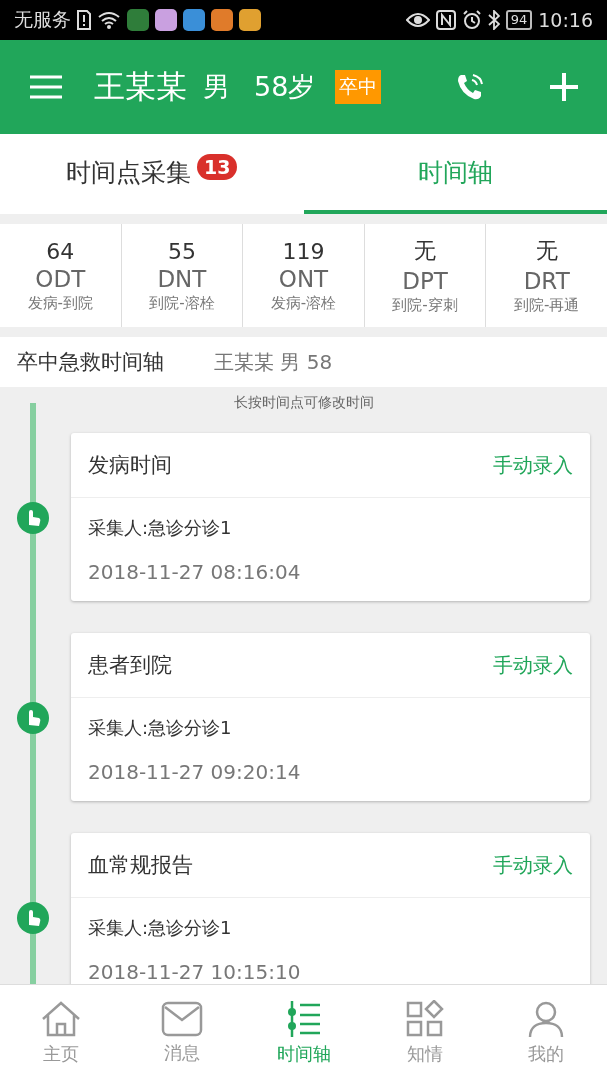 This screenshot has width=607, height=1080. I want to click on event-title: 血常规报告, so click(140, 865).